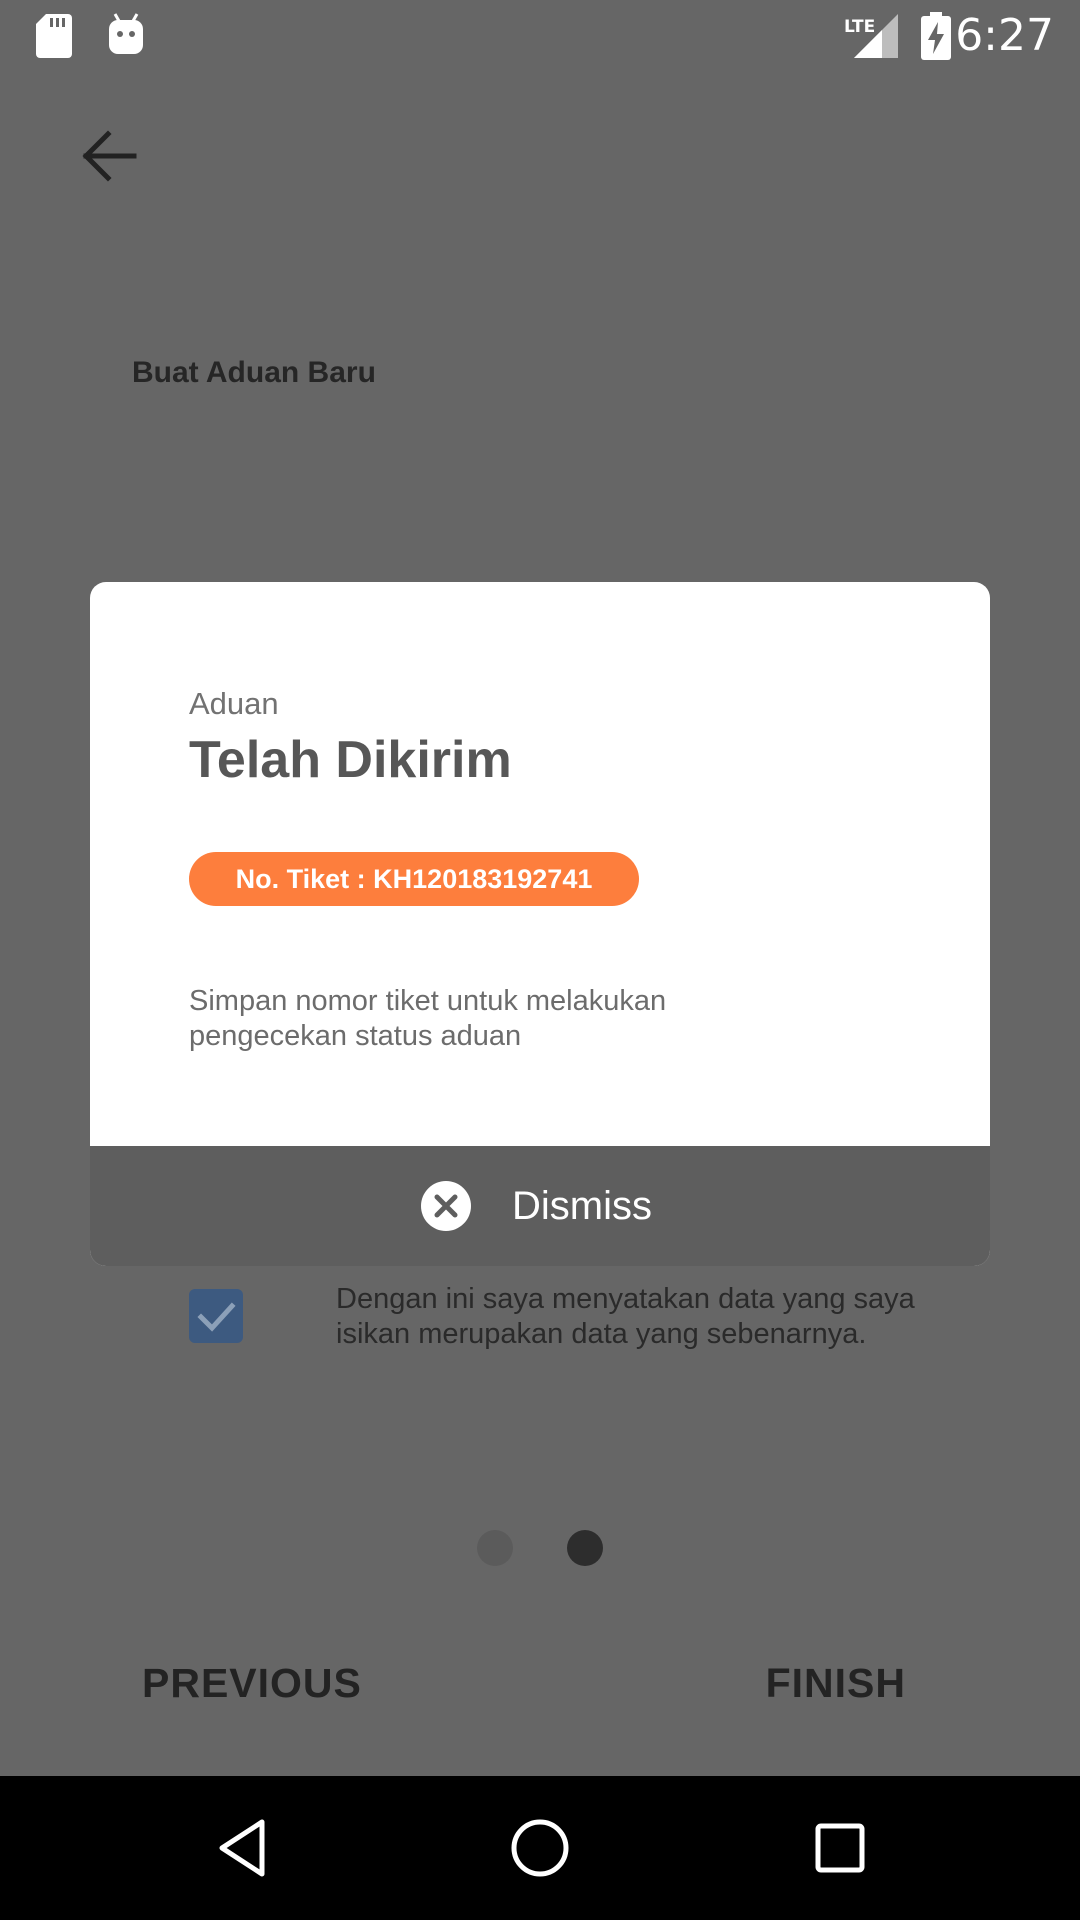 The width and height of the screenshot is (1080, 1920). What do you see at coordinates (859, 27) in the screenshot?
I see `svg-text: LTE` at bounding box center [859, 27].